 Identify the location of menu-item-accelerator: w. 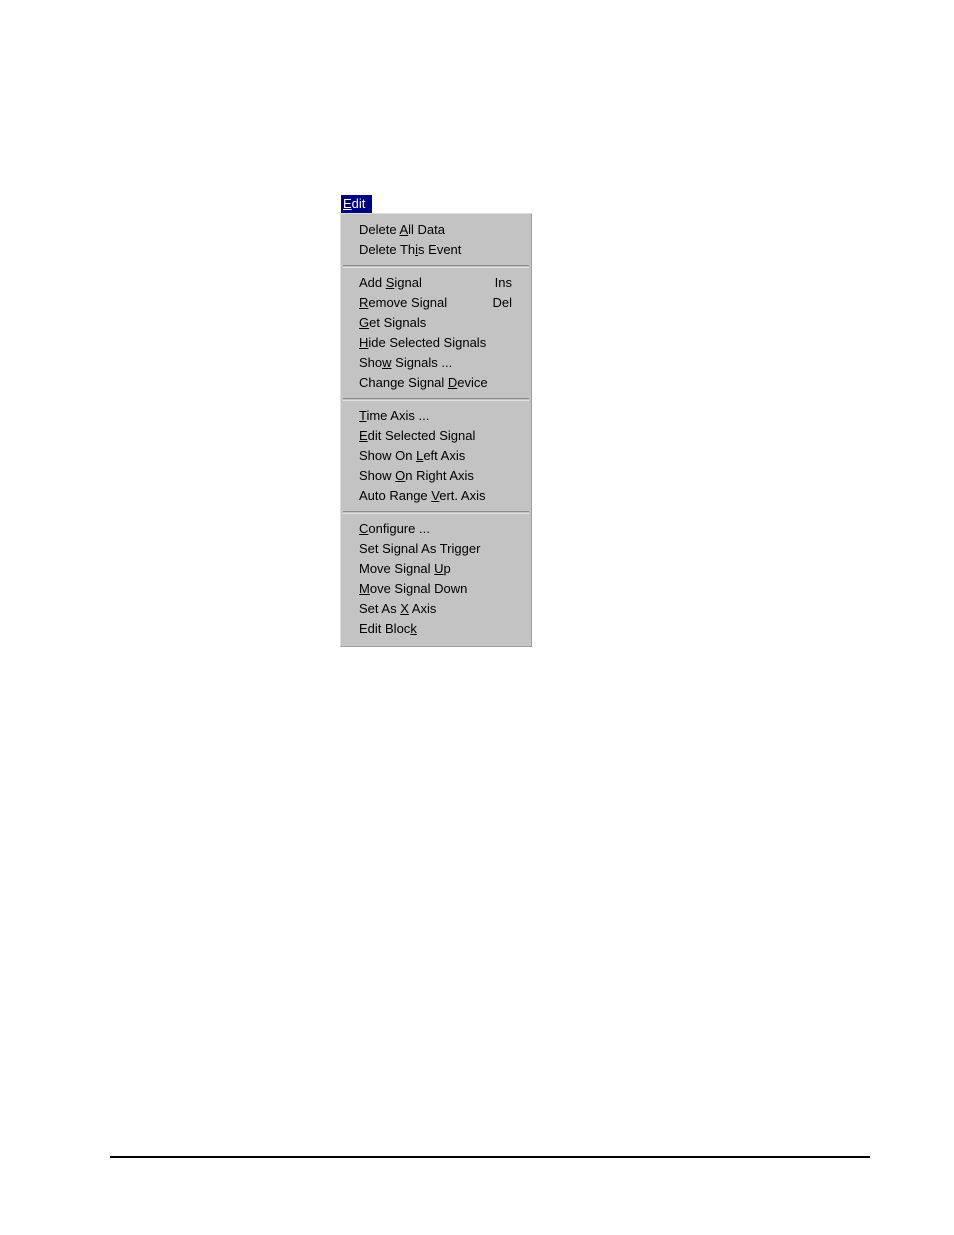
(387, 362).